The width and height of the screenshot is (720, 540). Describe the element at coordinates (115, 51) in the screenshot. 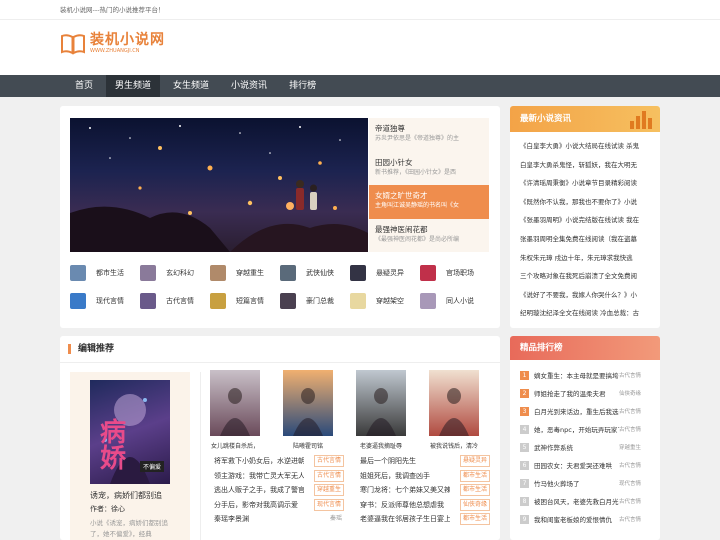

I see `logo-url: WWW.ZHUANGJI.CN` at that location.